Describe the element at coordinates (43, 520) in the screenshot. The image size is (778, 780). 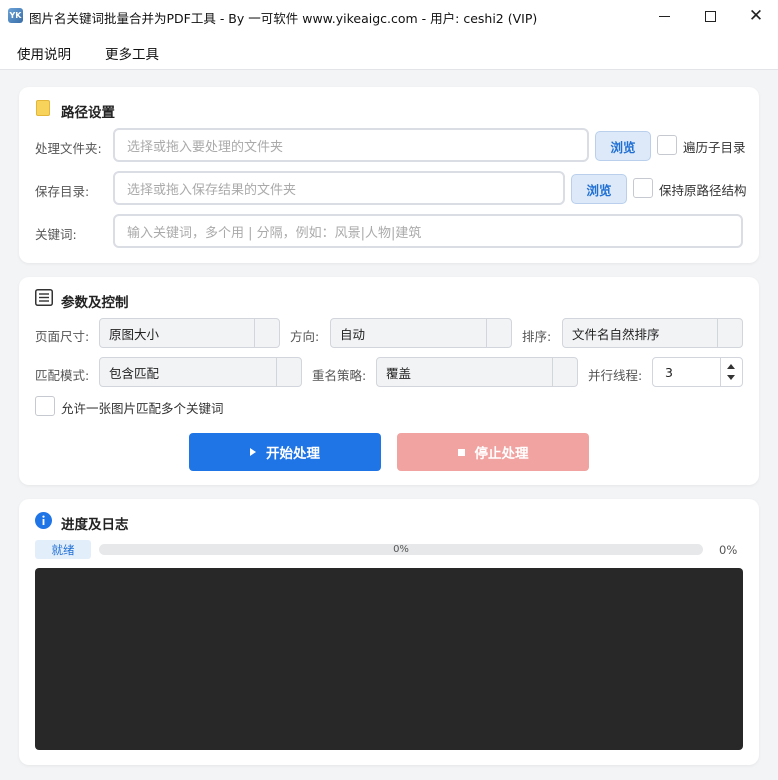
I see `info-icon` at that location.